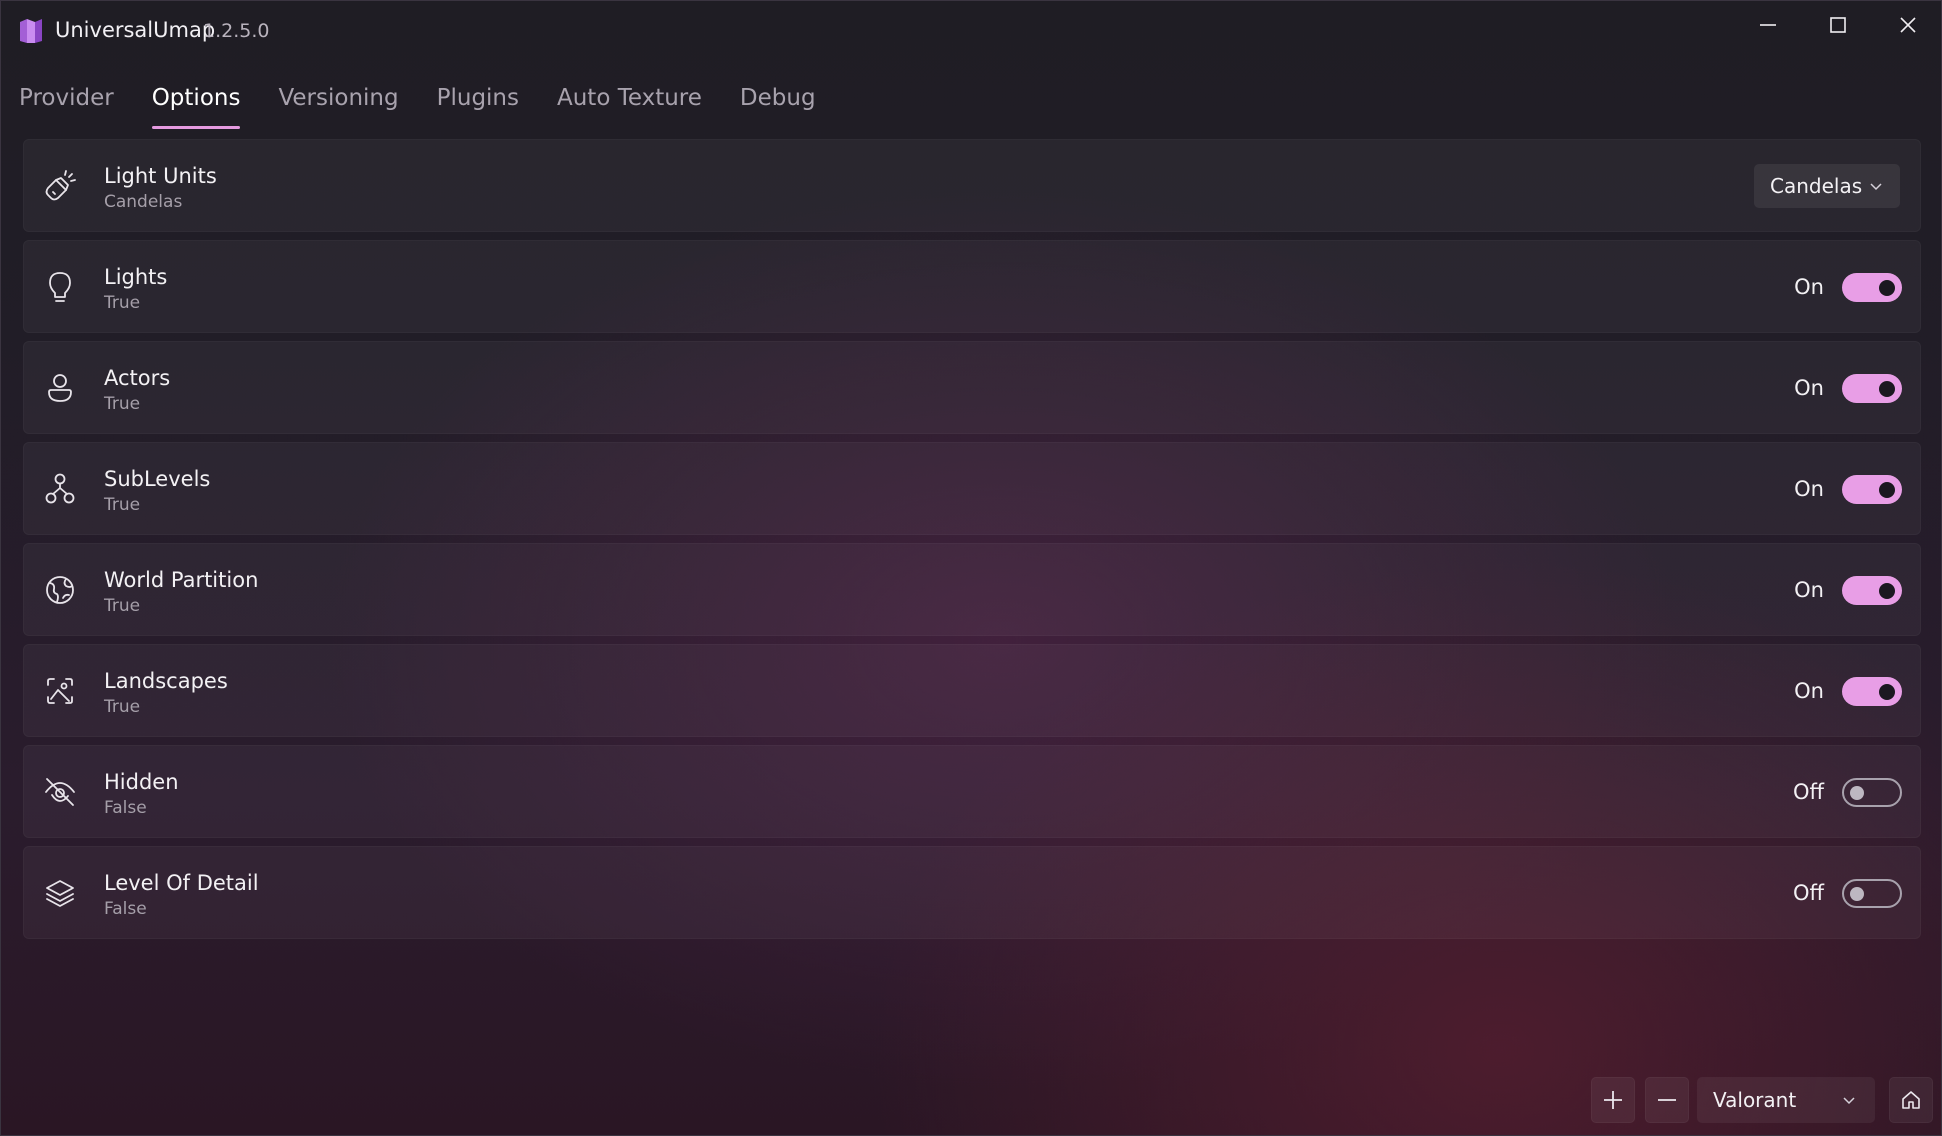  I want to click on app-version: 1.2.5.0, so click(236, 31).